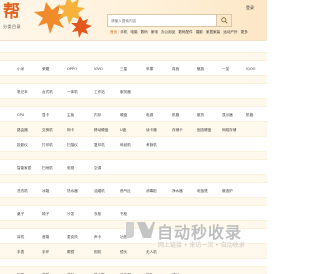  Describe the element at coordinates (20, 69) in the screenshot. I see `category-link: 小米` at that location.